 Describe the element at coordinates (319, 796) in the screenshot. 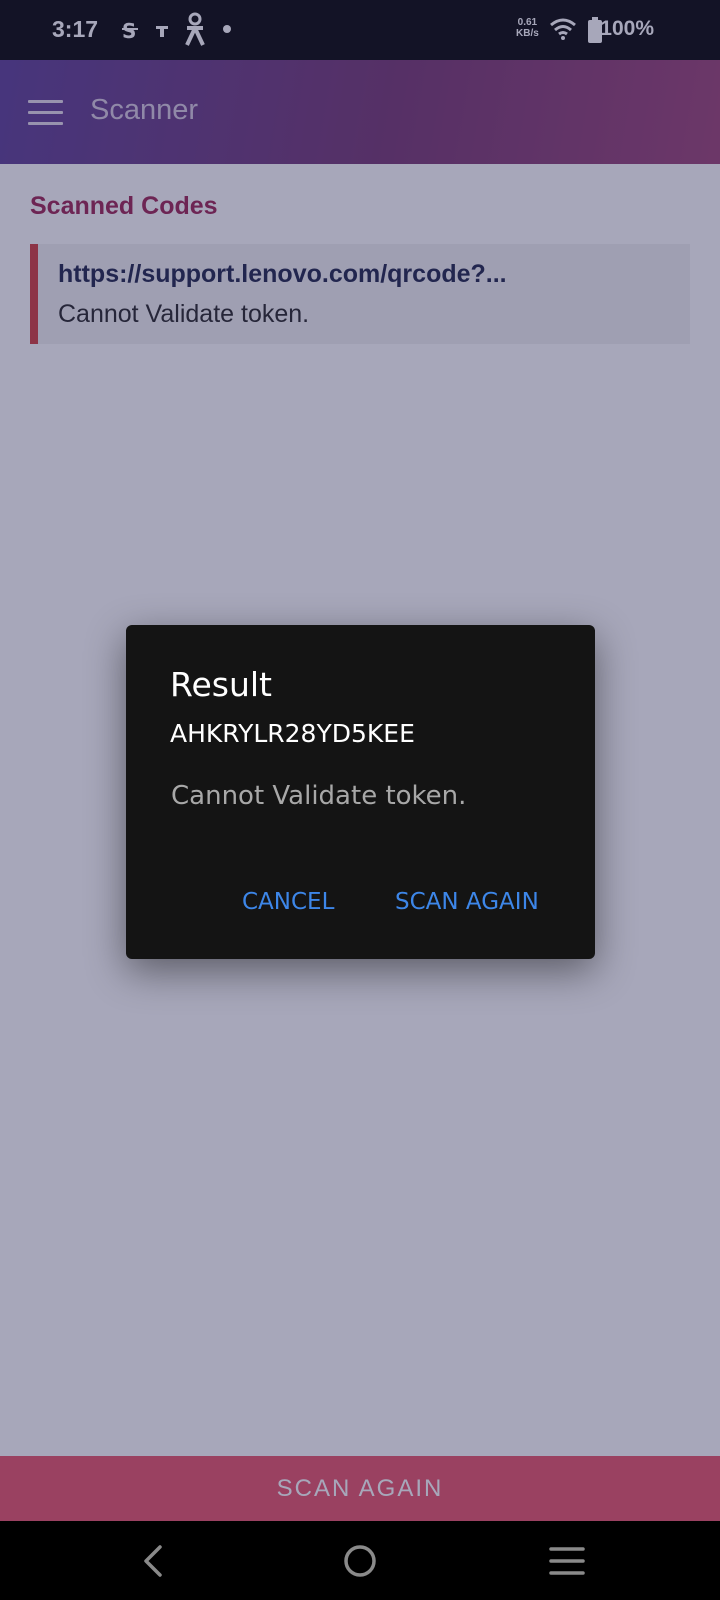

I see `dialog-message: Cannot Validate token.` at that location.